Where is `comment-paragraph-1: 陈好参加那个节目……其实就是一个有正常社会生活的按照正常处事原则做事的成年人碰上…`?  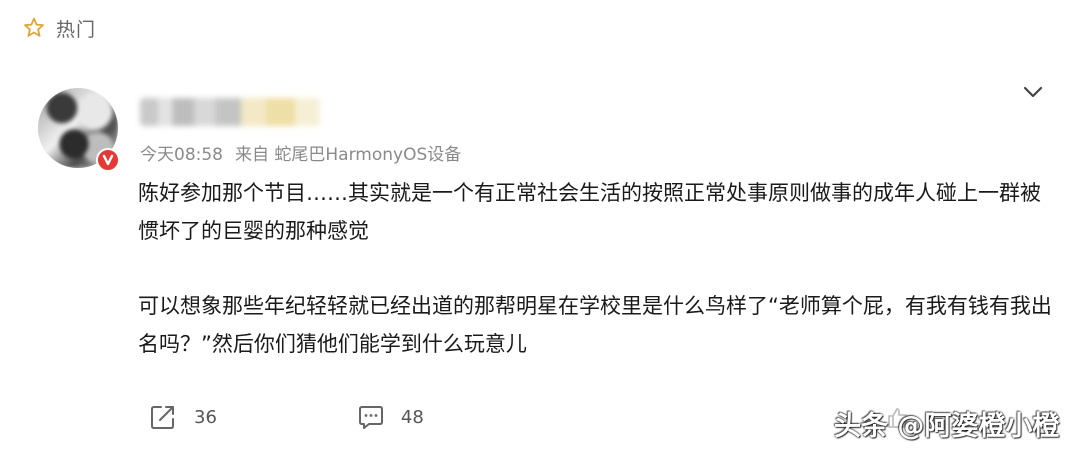 comment-paragraph-1: 陈好参加那个节目……其实就是一个有正常社会生活的按照正常处事原则做事的成年人碰上… is located at coordinates (589, 212).